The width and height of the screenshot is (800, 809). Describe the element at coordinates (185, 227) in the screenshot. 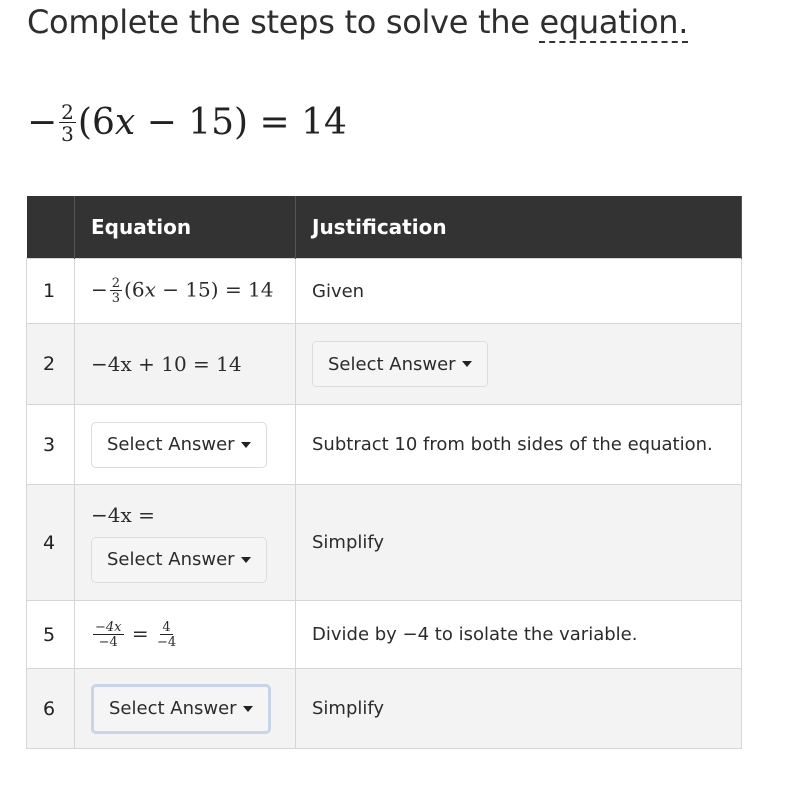

I see `header-equation: Equation` at that location.